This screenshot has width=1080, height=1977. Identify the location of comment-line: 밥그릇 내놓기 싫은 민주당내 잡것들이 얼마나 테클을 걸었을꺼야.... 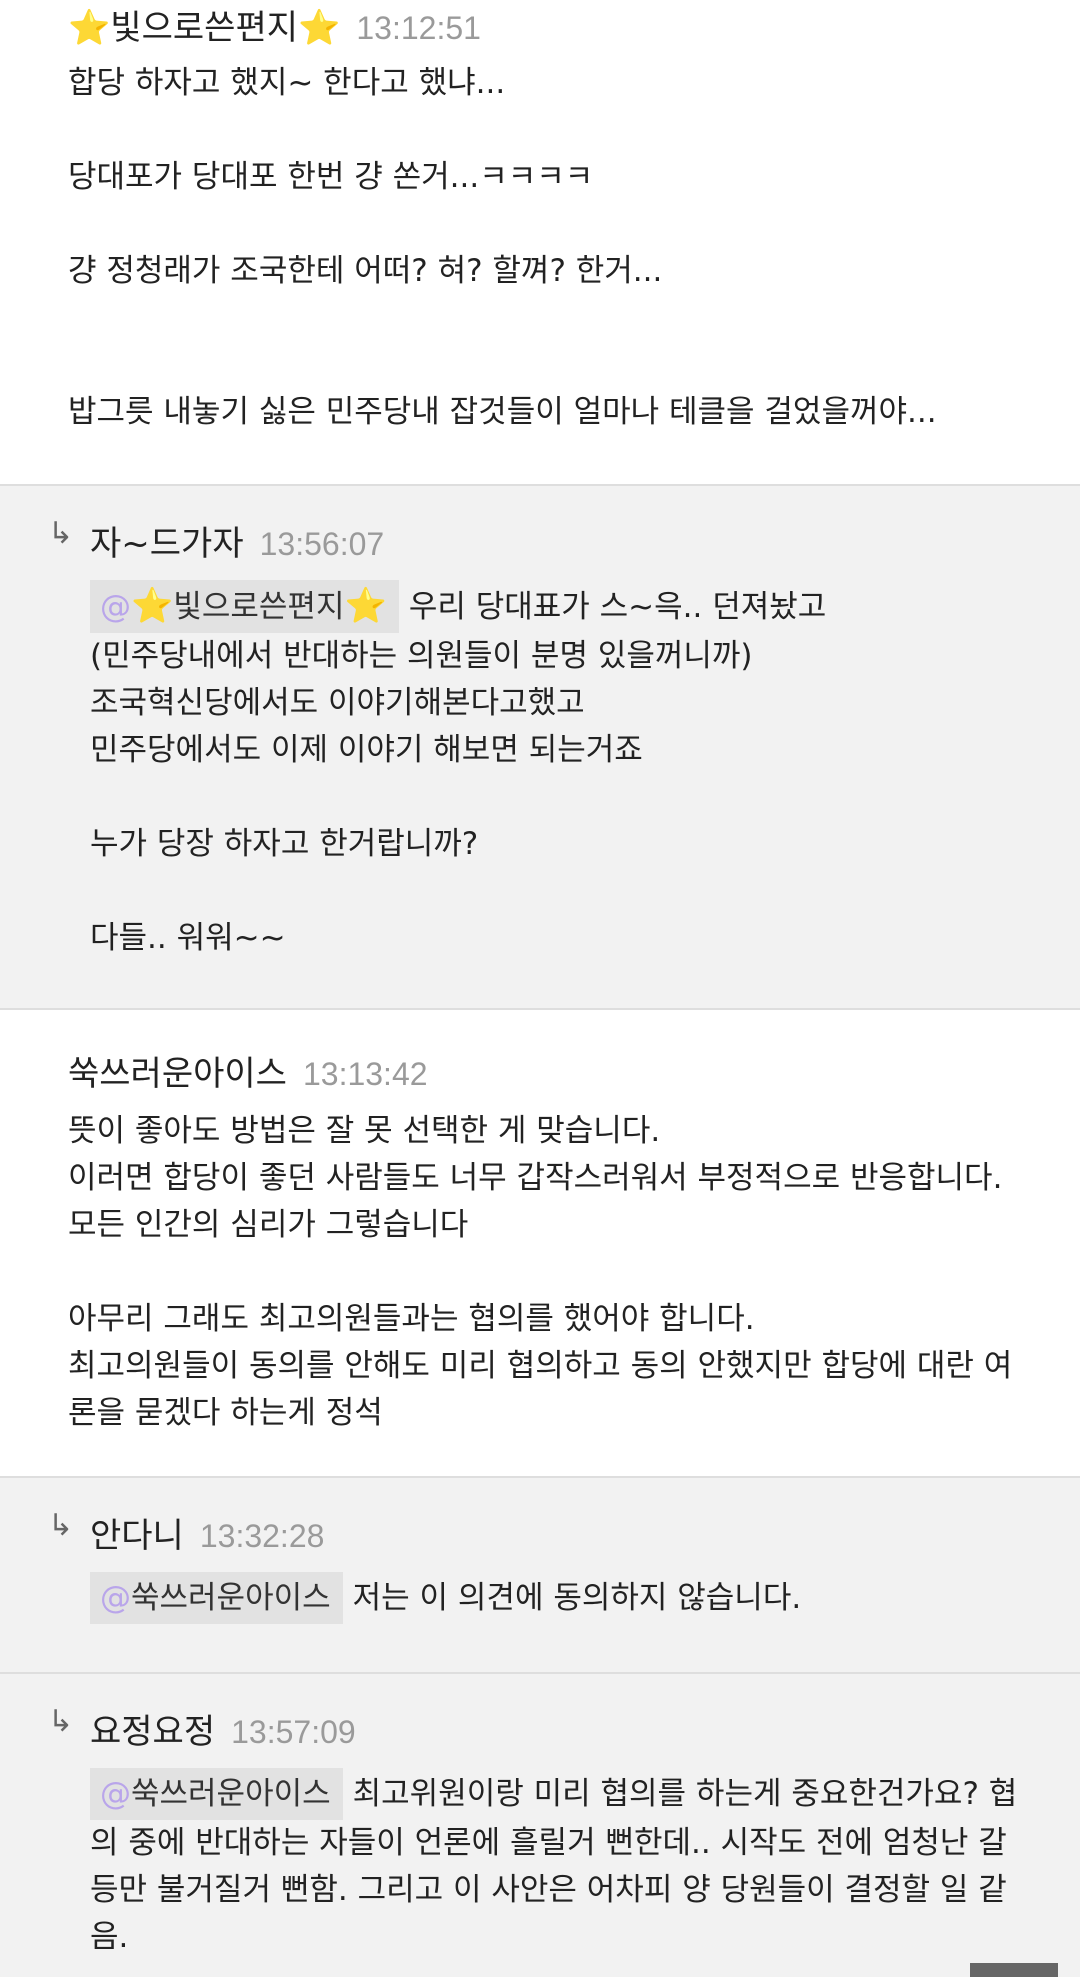
(502, 412).